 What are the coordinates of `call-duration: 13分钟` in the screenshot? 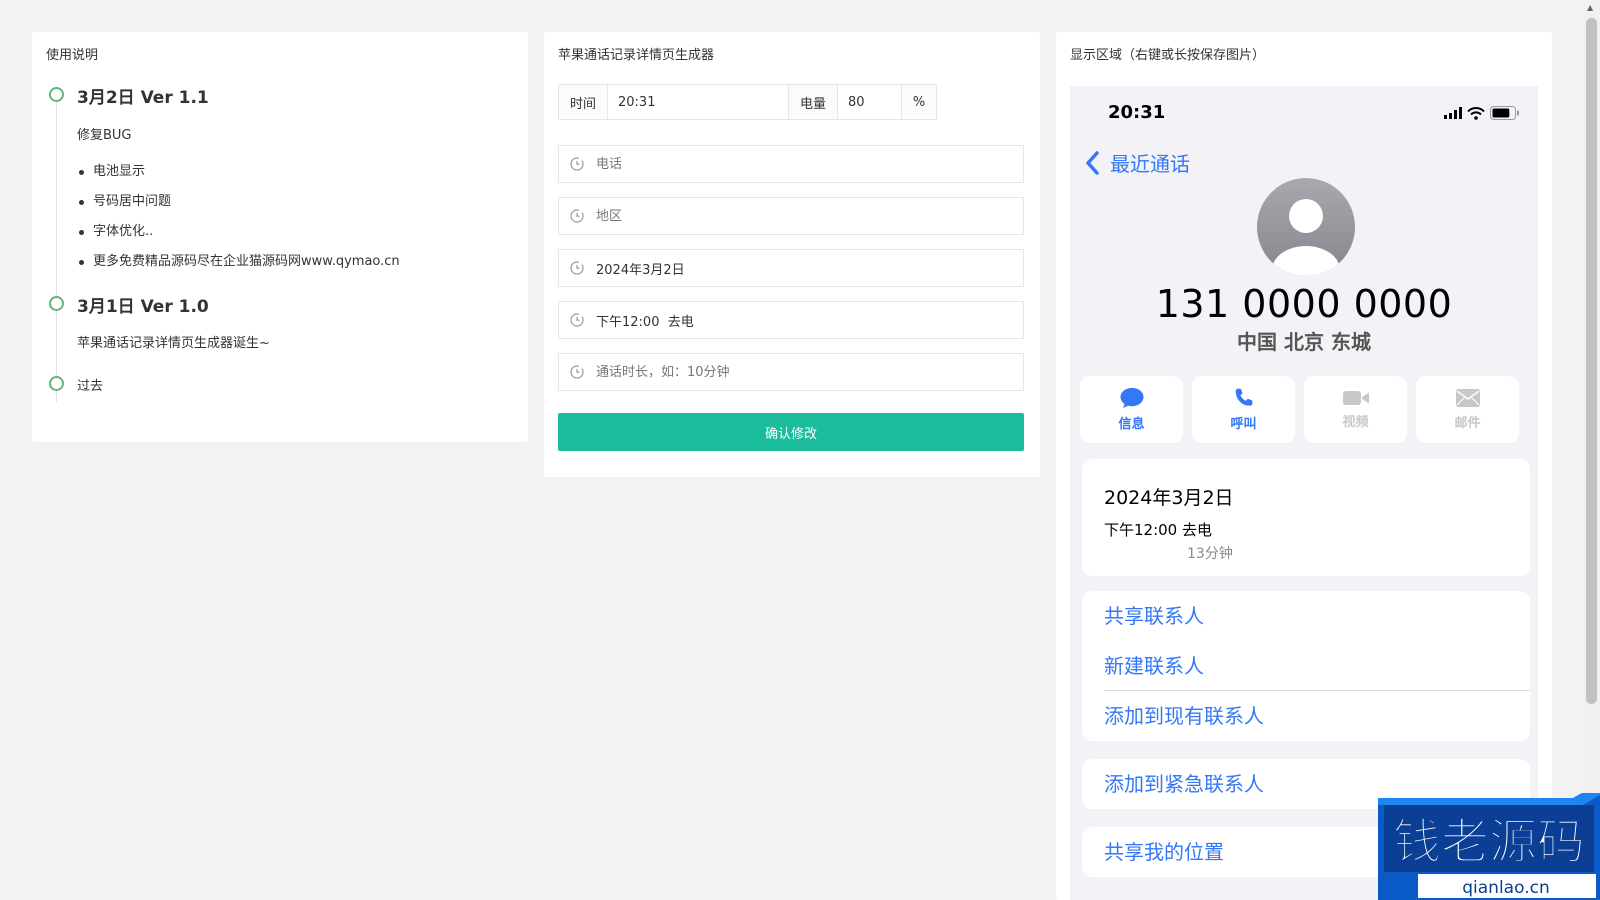 It's located at (1210, 554).